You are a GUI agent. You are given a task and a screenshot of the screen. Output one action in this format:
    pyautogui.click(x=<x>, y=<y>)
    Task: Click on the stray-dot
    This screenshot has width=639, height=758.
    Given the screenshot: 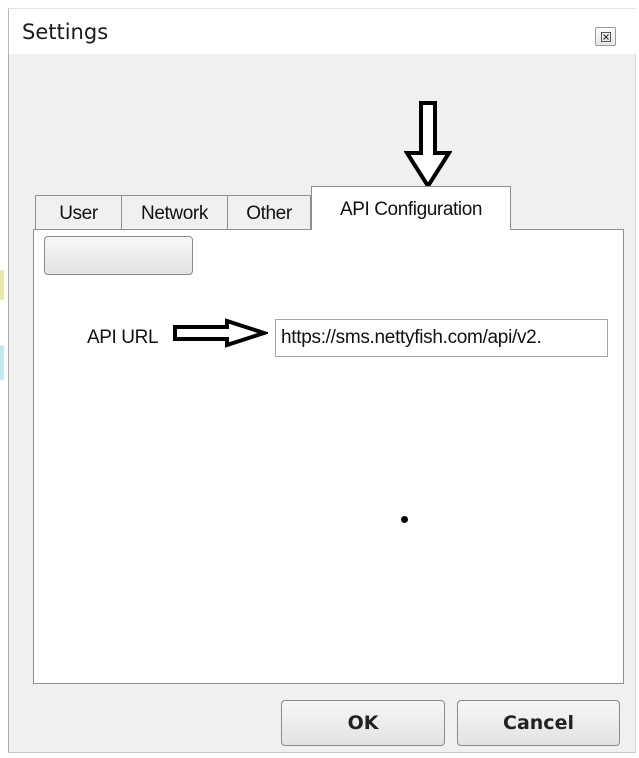 What is the action you would take?
    pyautogui.click(x=404, y=519)
    